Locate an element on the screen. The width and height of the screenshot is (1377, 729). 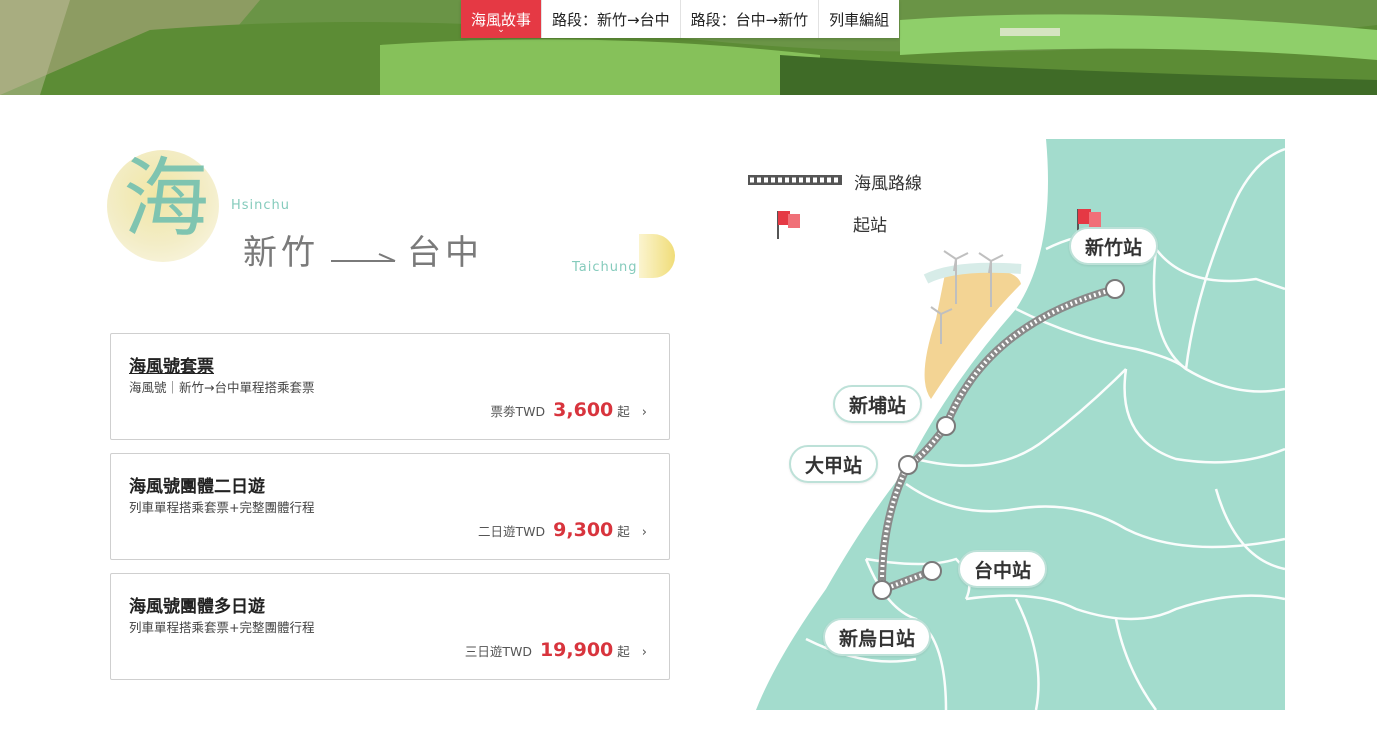
station-xinwuri: 新烏日站 is located at coordinates (877, 637).